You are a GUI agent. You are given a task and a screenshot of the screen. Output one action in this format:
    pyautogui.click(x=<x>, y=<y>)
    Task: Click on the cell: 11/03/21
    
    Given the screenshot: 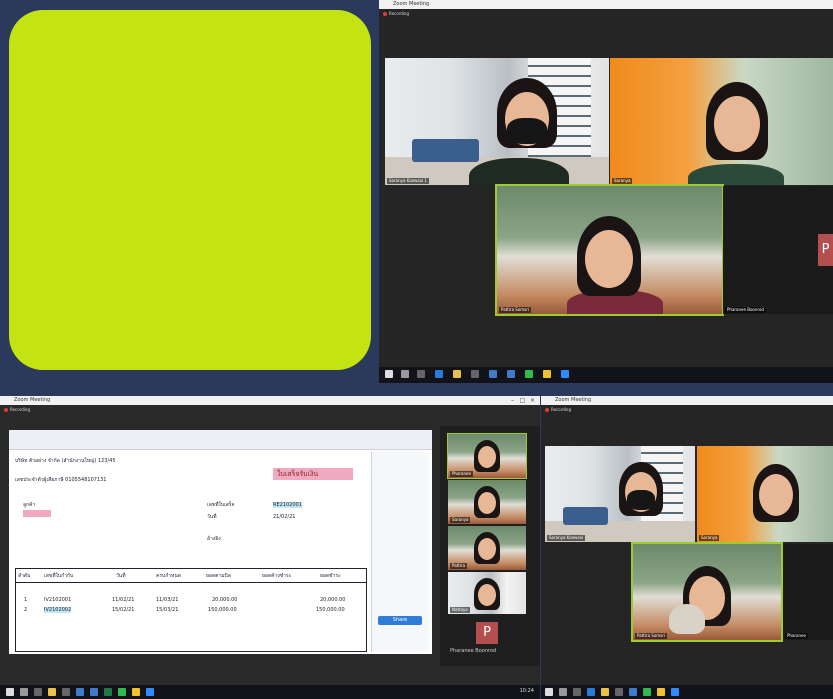 What is the action you would take?
    pyautogui.click(x=167, y=600)
    